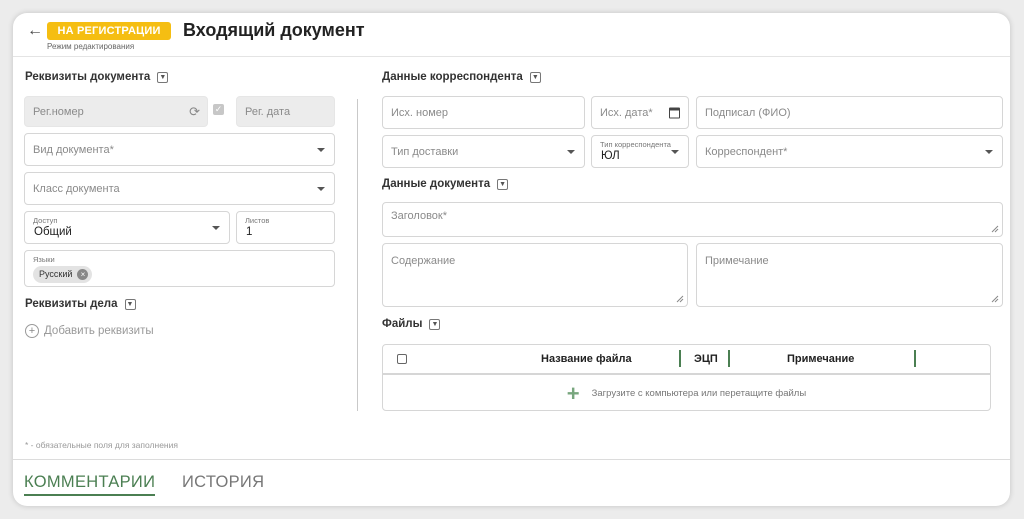  I want to click on corr-type-select: Тип корреспондента ЮЛ, so click(640, 151).